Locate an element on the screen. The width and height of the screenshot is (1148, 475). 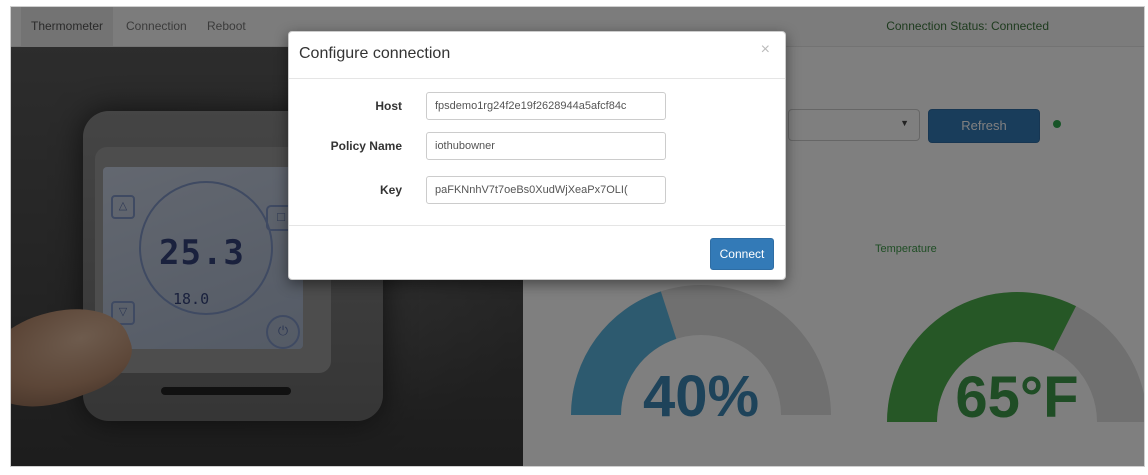
close-icon: × is located at coordinates (765, 50).